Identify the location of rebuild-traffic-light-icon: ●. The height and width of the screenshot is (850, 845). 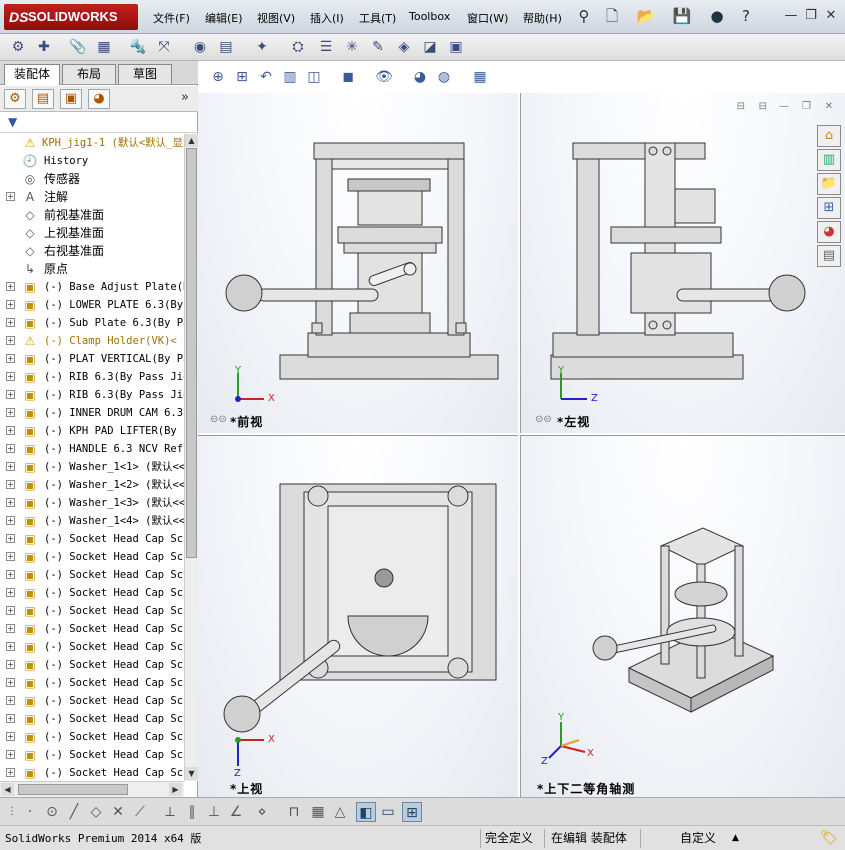
(717, 16).